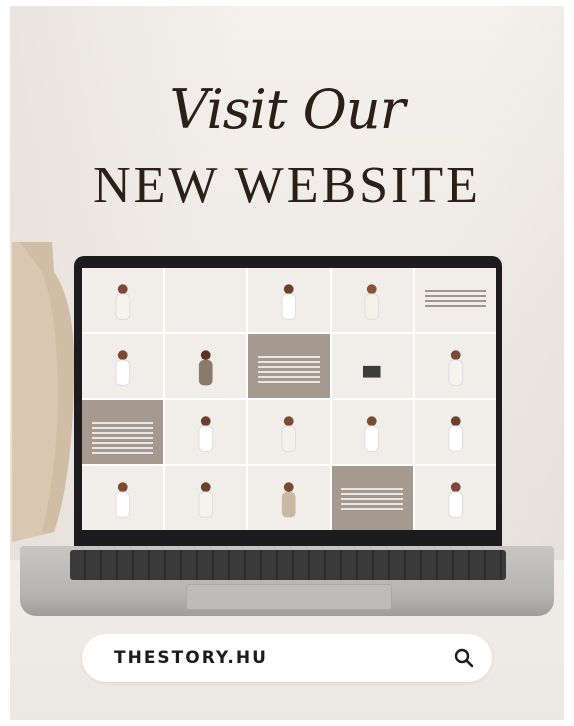  What do you see at coordinates (569, 363) in the screenshot?
I see `frame-right` at bounding box center [569, 363].